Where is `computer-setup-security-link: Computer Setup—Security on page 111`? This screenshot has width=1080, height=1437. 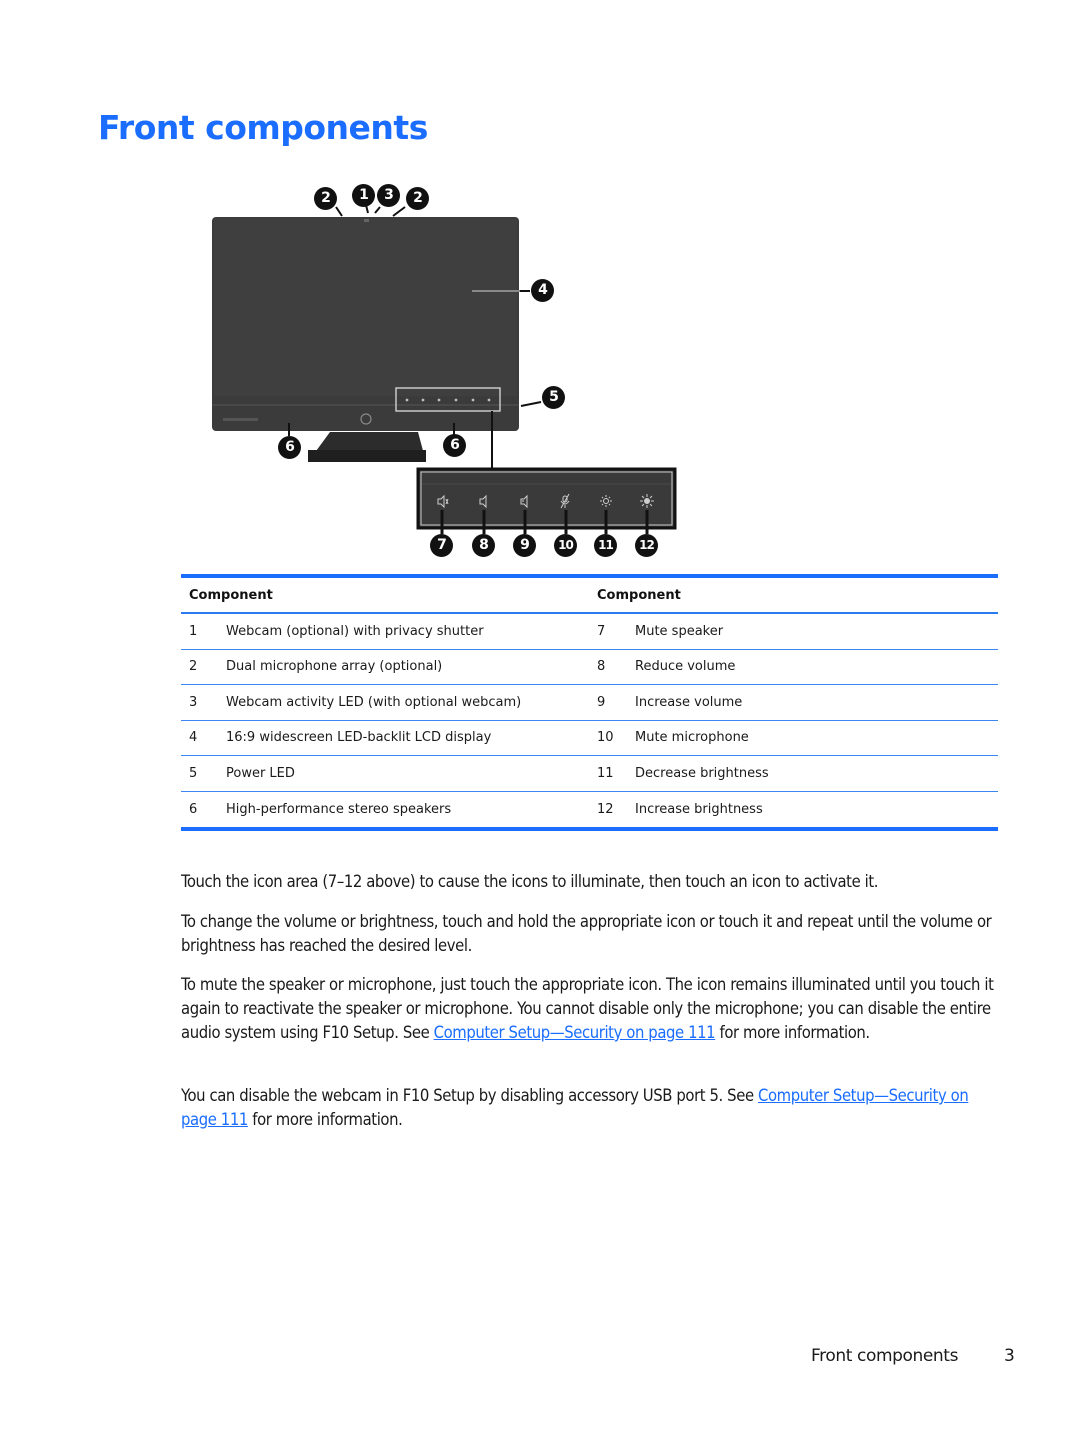
computer-setup-security-link: Computer Setup—Security on page 111 is located at coordinates (575, 1032).